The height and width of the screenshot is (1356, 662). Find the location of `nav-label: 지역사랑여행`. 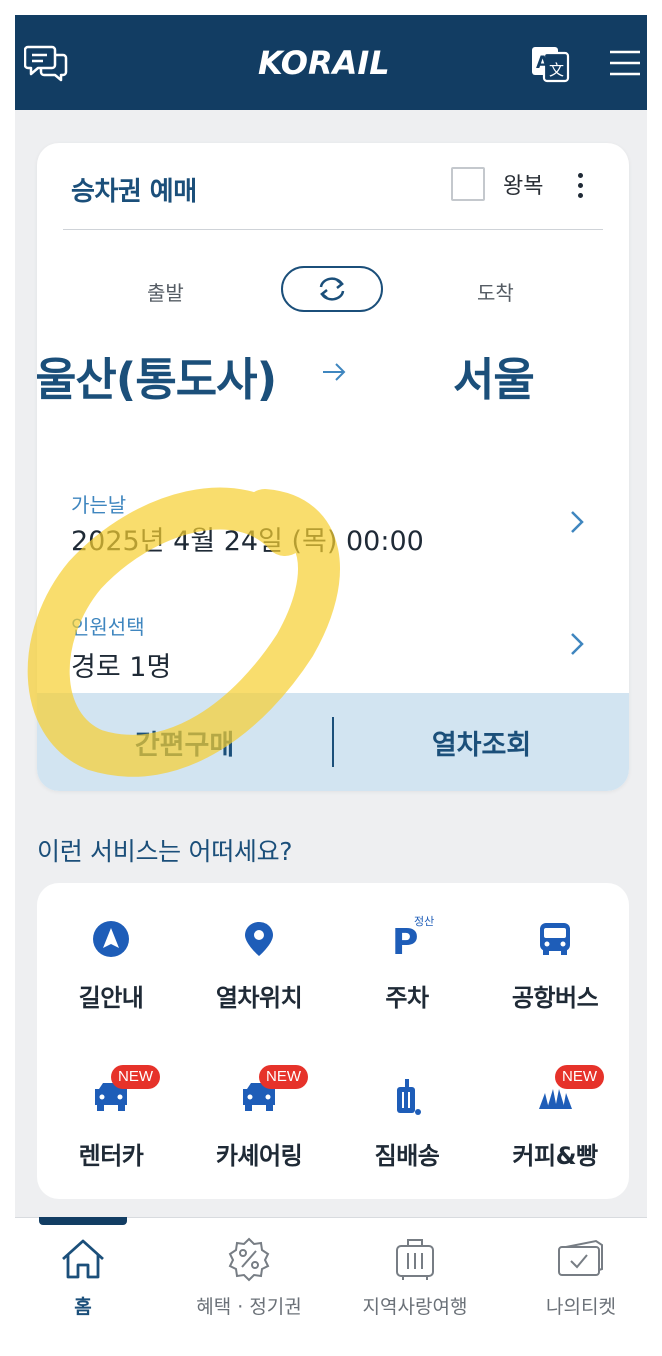

nav-label: 지역사랑여행 is located at coordinates (415, 1307).